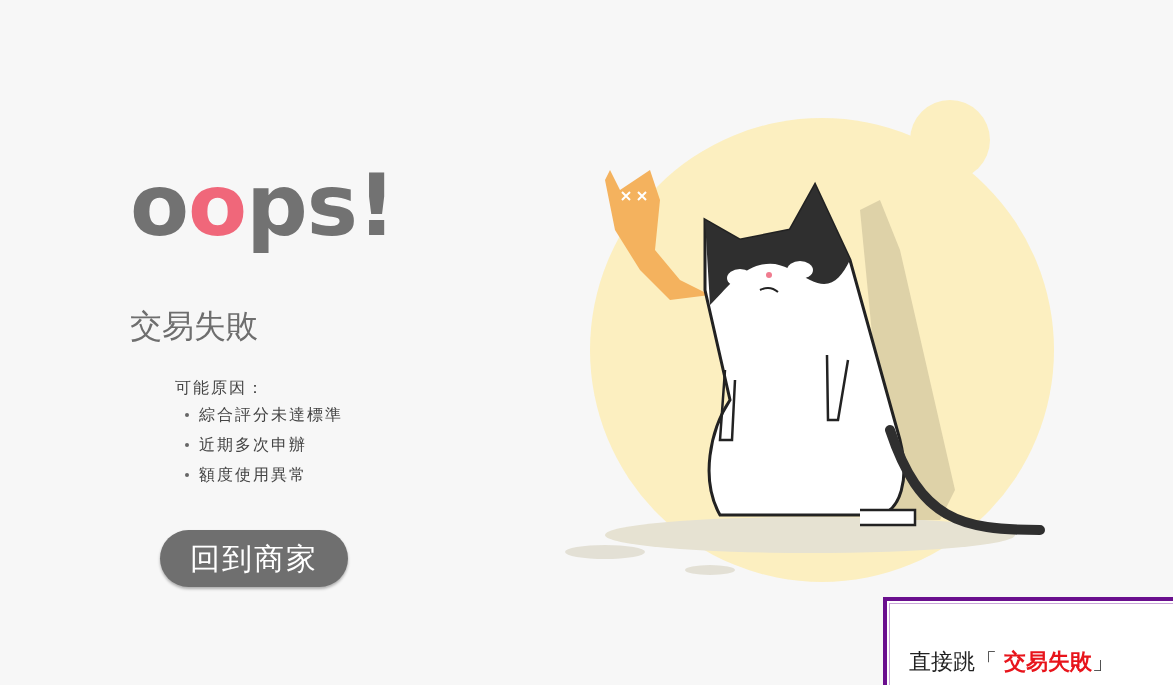  Describe the element at coordinates (253, 474) in the screenshot. I see `reason-item: 額度使用異常` at that location.